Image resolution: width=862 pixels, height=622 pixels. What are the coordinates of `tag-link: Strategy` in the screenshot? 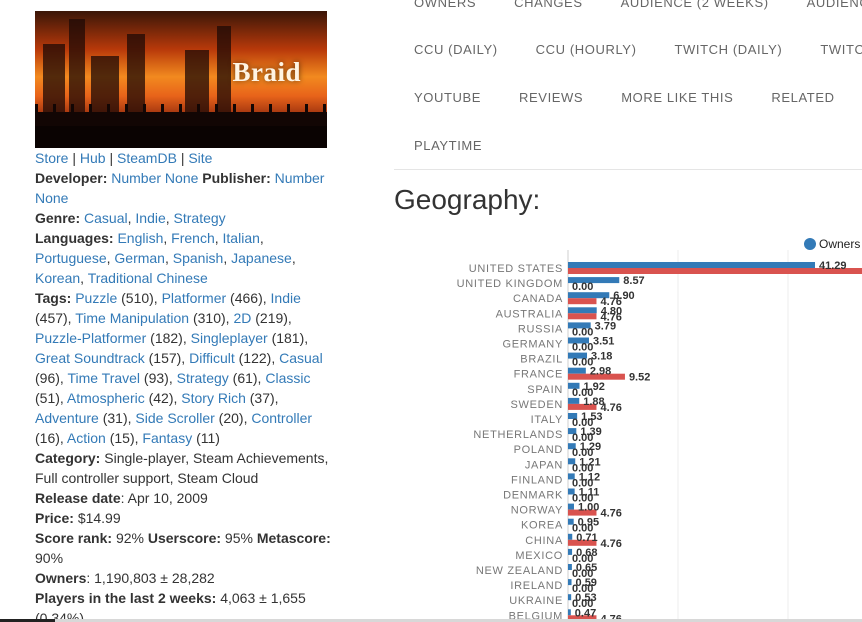 It's located at (203, 378).